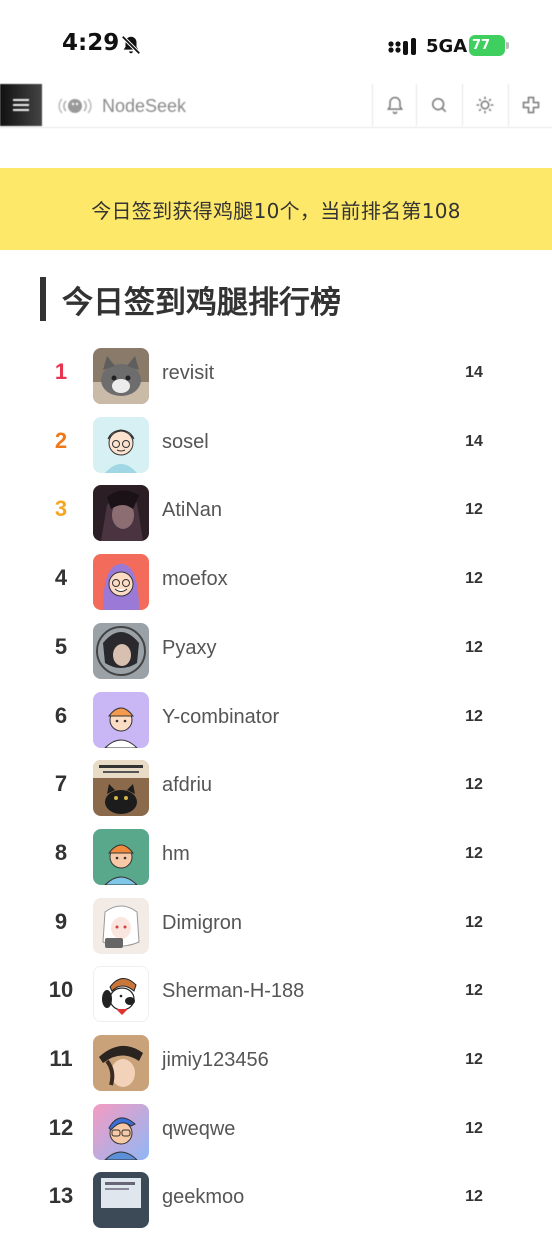  What do you see at coordinates (195, 579) in the screenshot?
I see `username-link: moefox` at bounding box center [195, 579].